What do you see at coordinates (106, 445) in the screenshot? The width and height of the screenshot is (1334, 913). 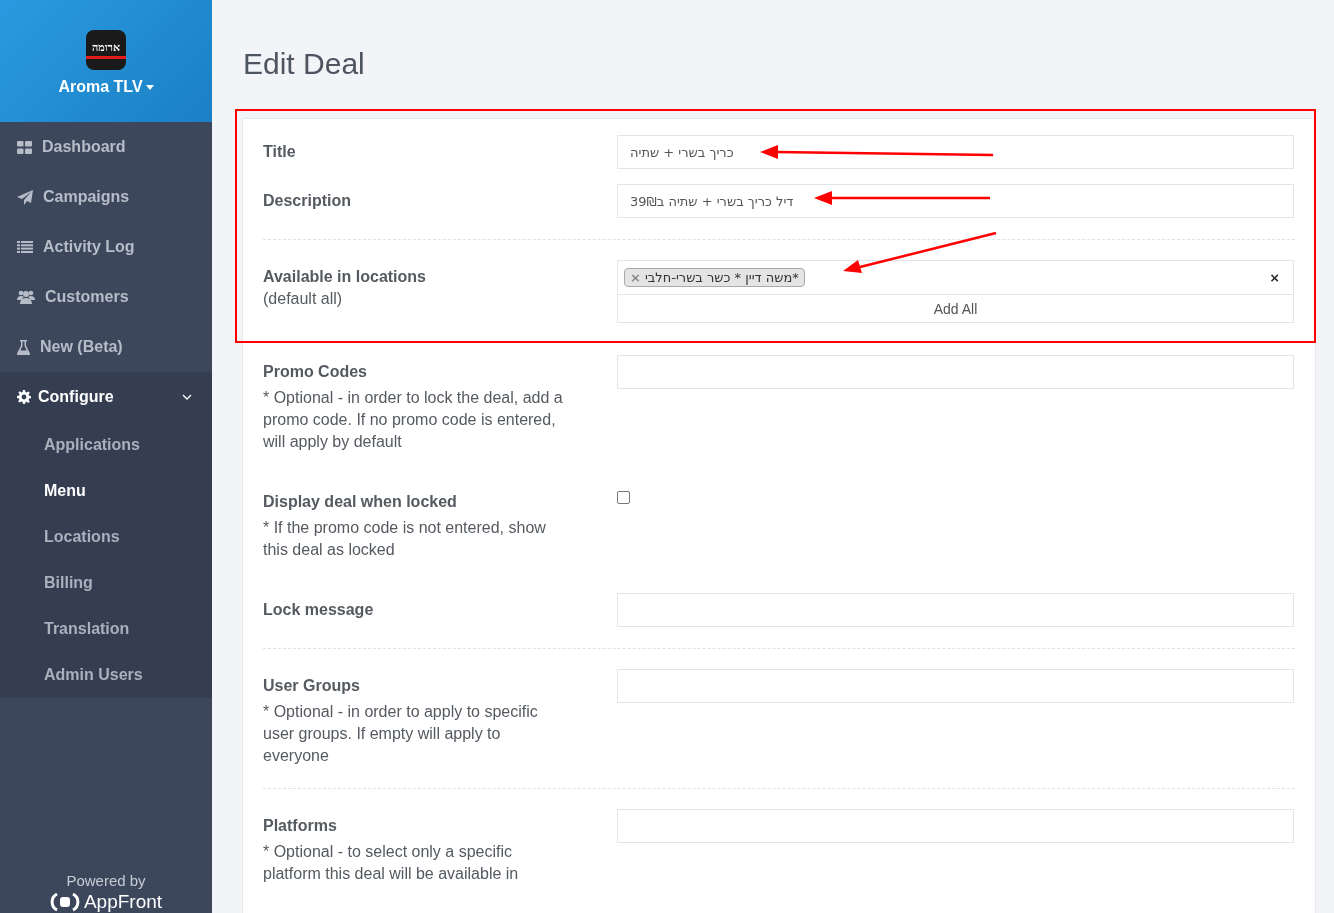 I see `submenu-item: Applications` at bounding box center [106, 445].